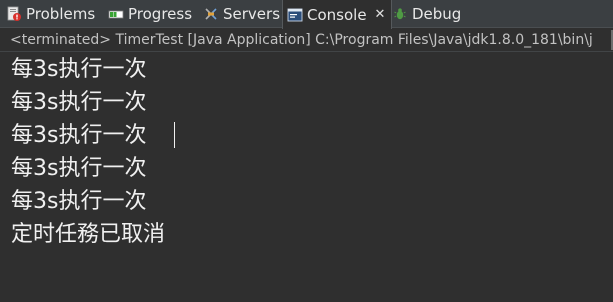  I want to click on text-caret, so click(174, 135).